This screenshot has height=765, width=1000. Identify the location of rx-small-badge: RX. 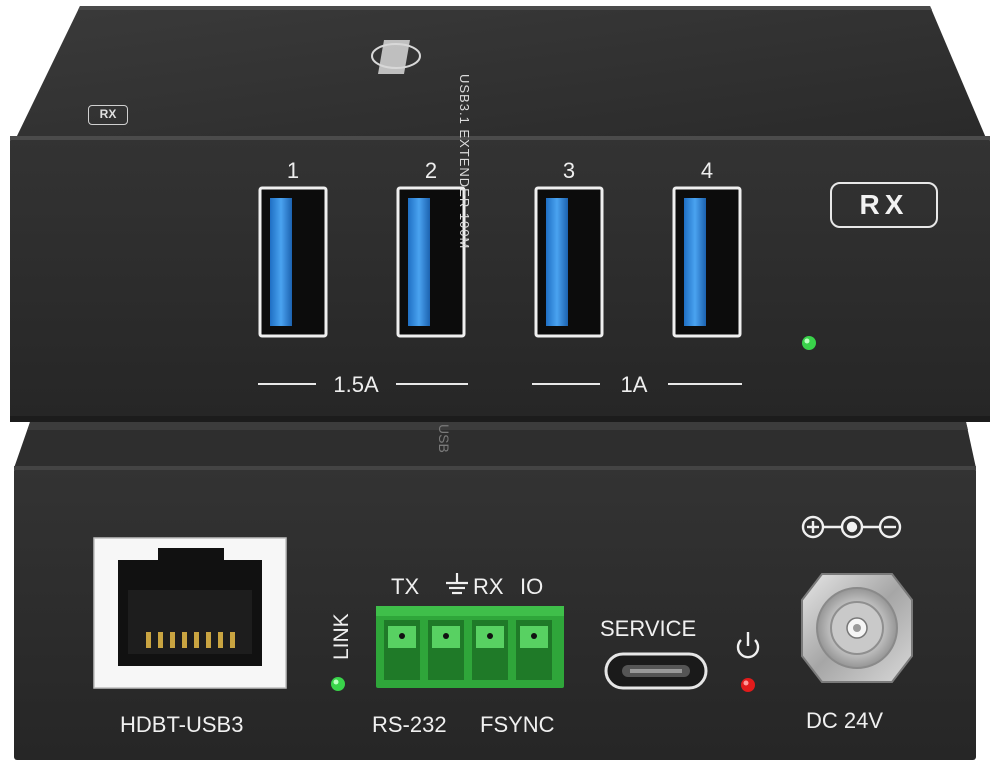
(108, 115).